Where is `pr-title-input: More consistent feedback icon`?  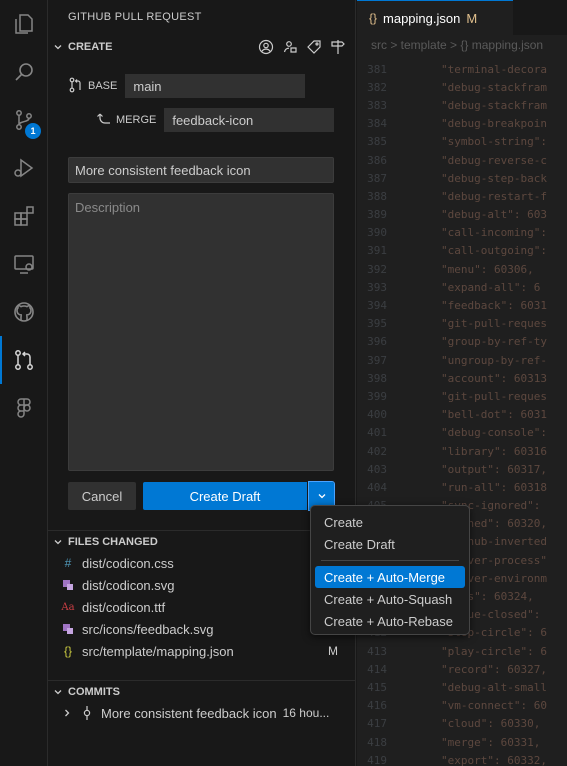
pr-title-input: More consistent feedback icon is located at coordinates (201, 170).